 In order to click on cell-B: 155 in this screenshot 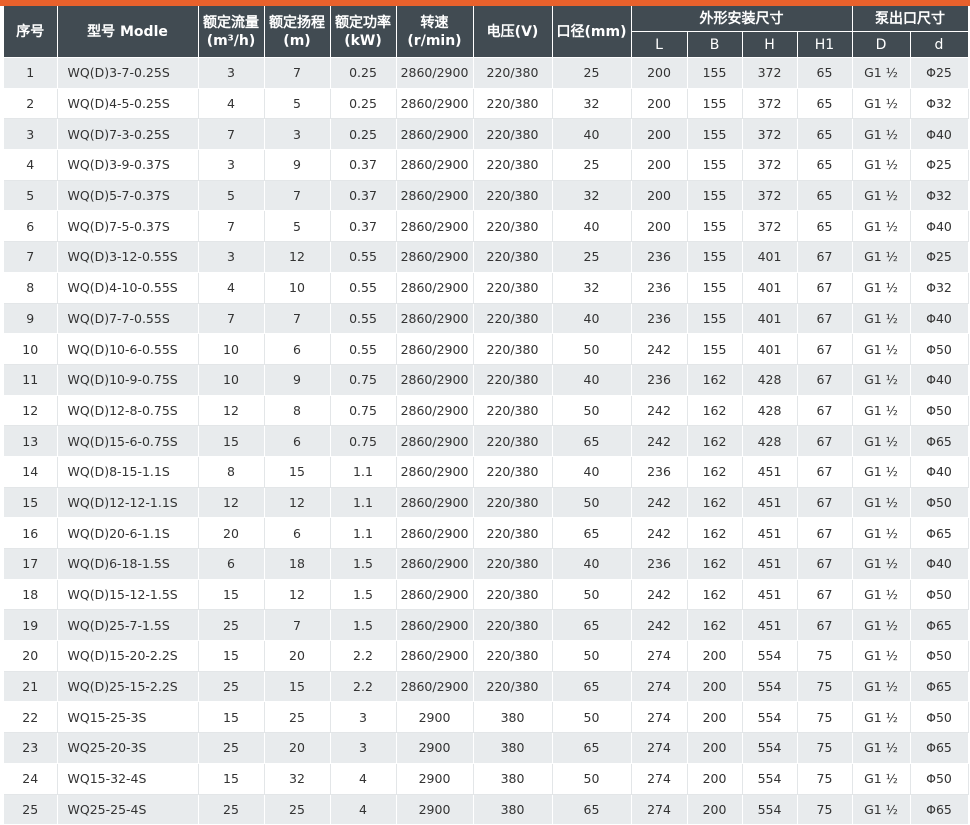, I will do `click(715, 104)`.